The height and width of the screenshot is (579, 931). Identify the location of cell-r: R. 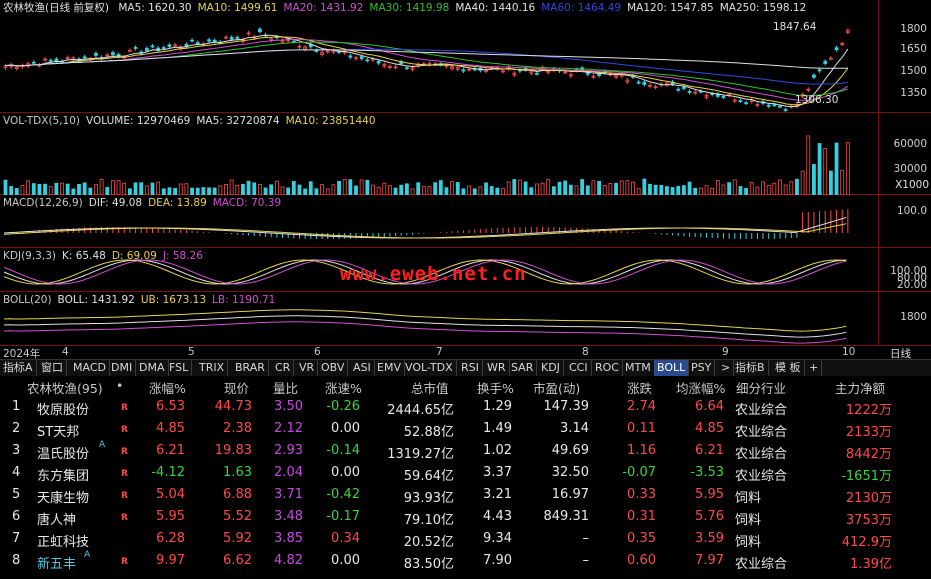
(124, 518).